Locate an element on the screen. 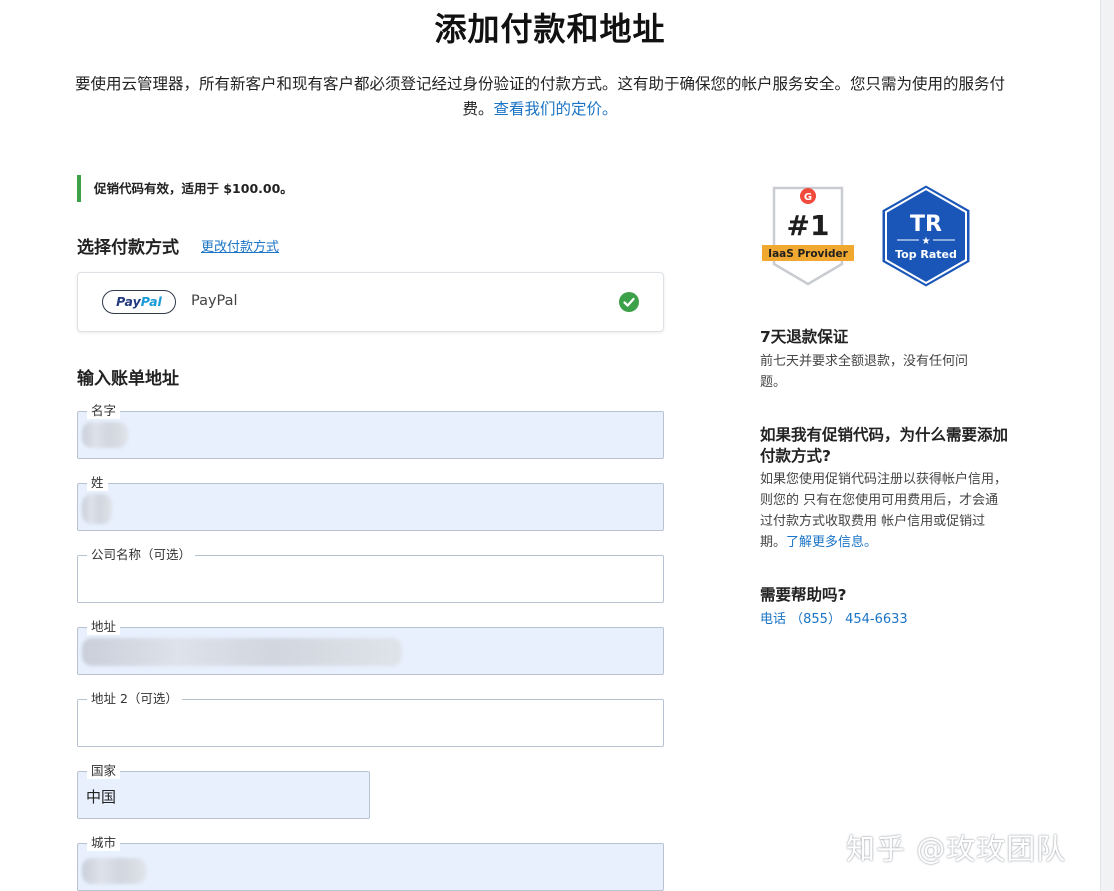 The image size is (1114, 891). company-name-field: 公司名称（可选） is located at coordinates (370, 575).